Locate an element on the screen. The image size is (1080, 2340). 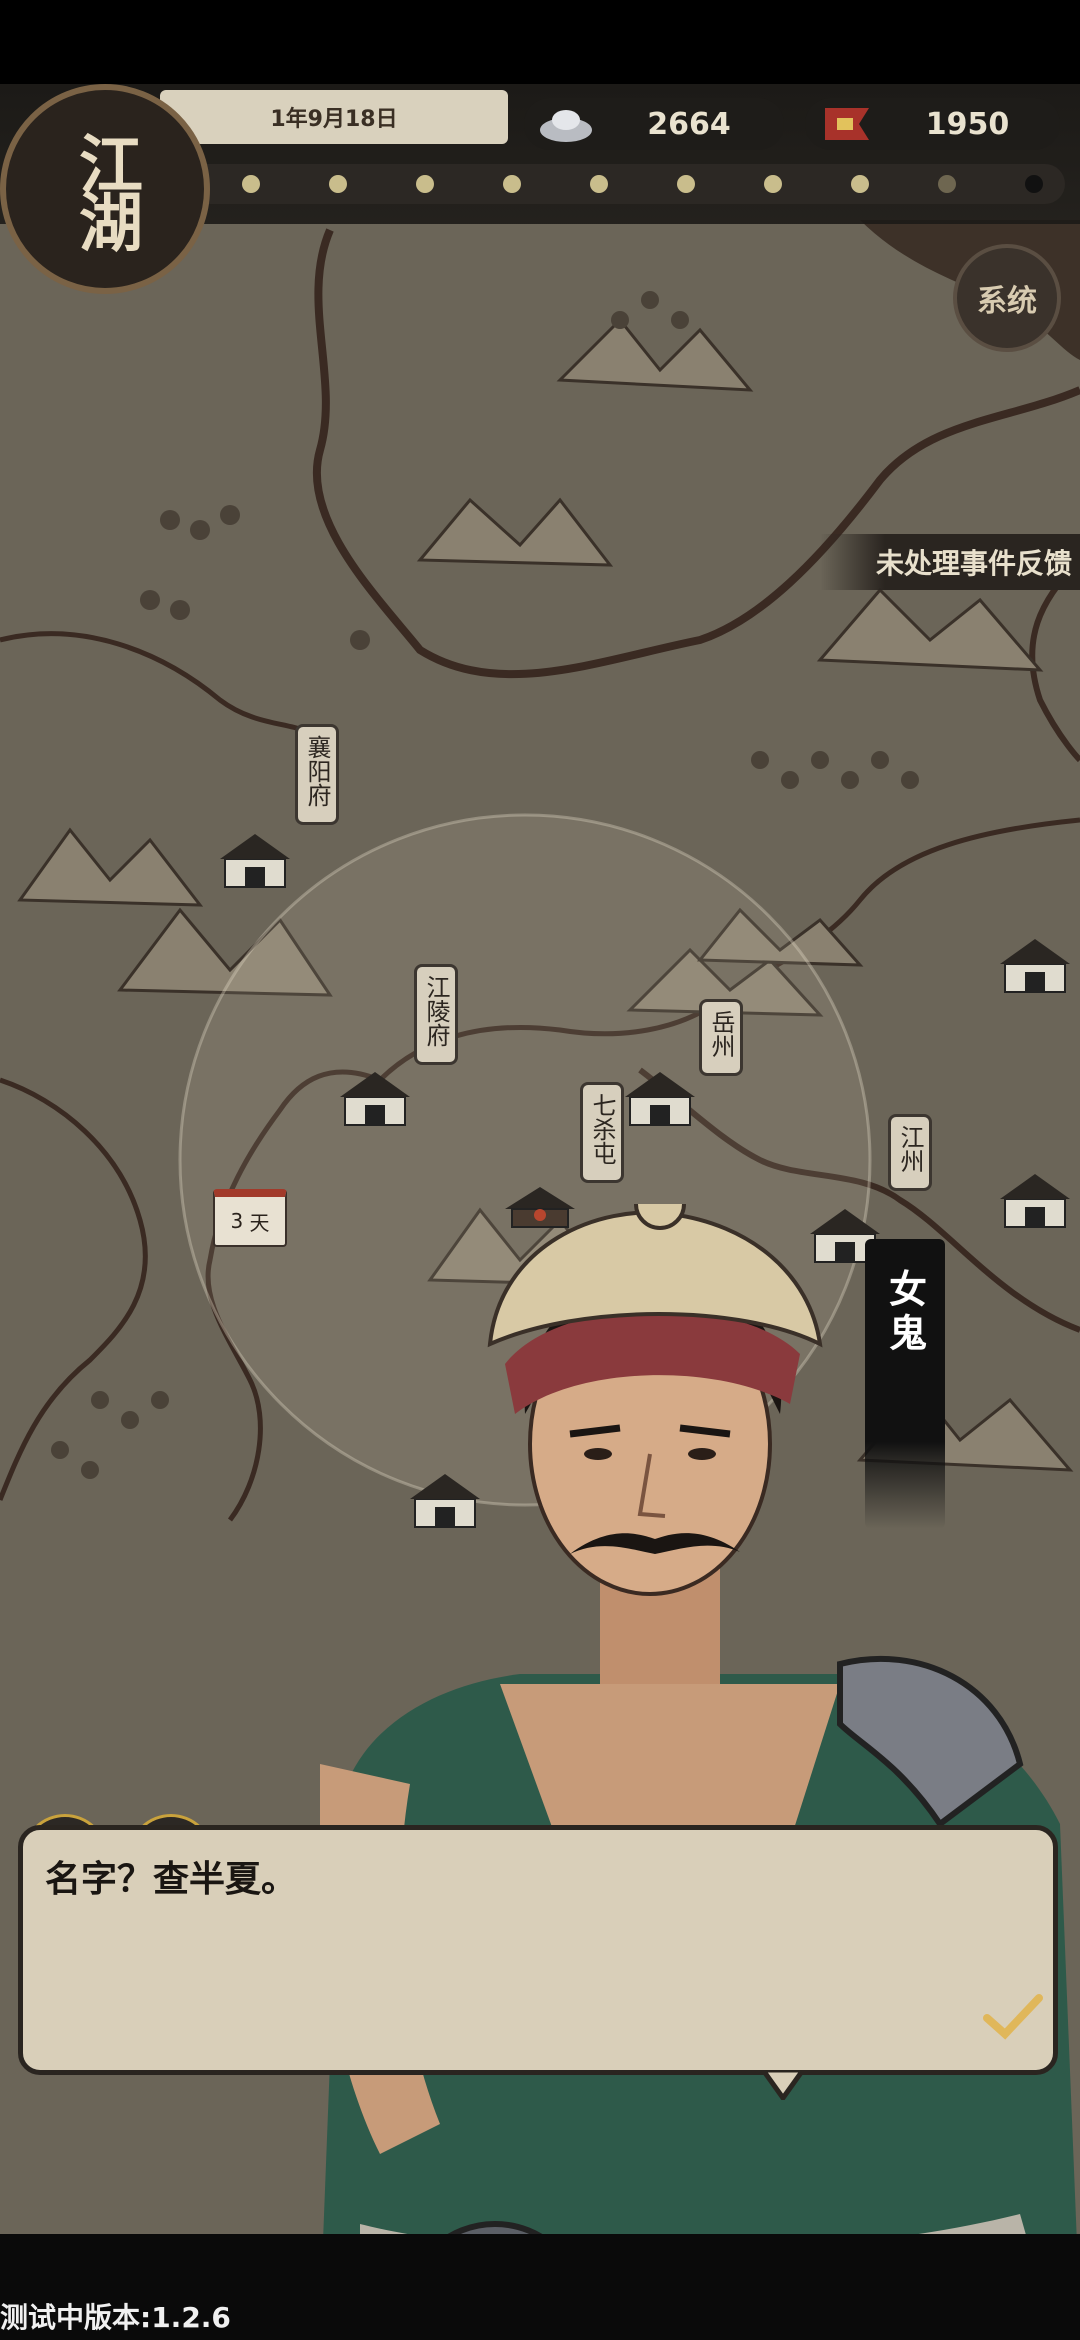
date-display: 1年9月18日 is located at coordinates (334, 117).